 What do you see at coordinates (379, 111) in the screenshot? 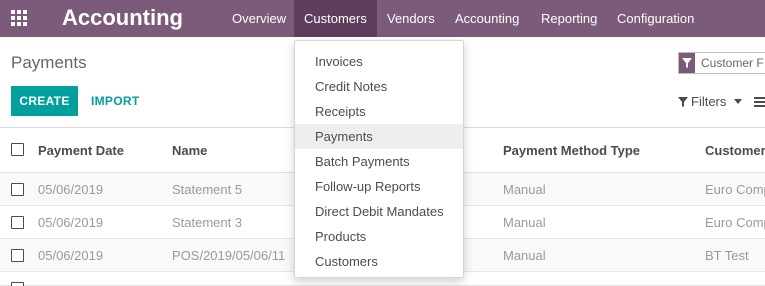
I see `menu-item-receipts: Receipts` at bounding box center [379, 111].